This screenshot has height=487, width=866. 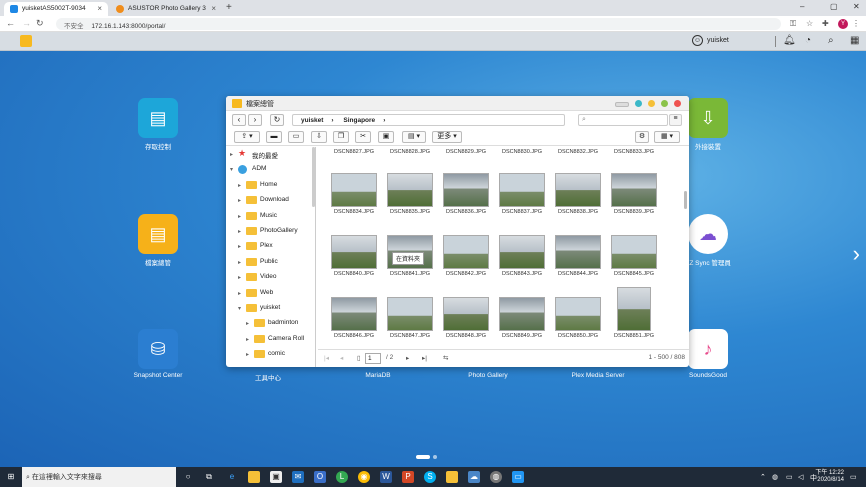 What do you see at coordinates (354, 318) in the screenshot?
I see `file-thumbnail-item: DSCN8846.JPG` at bounding box center [354, 318].